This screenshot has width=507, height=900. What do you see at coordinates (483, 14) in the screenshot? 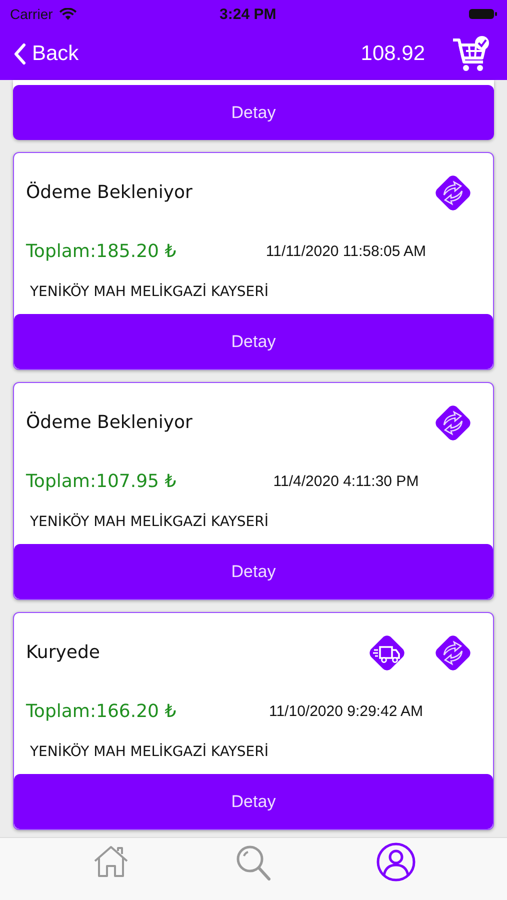
I see `battery-icon` at bounding box center [483, 14].